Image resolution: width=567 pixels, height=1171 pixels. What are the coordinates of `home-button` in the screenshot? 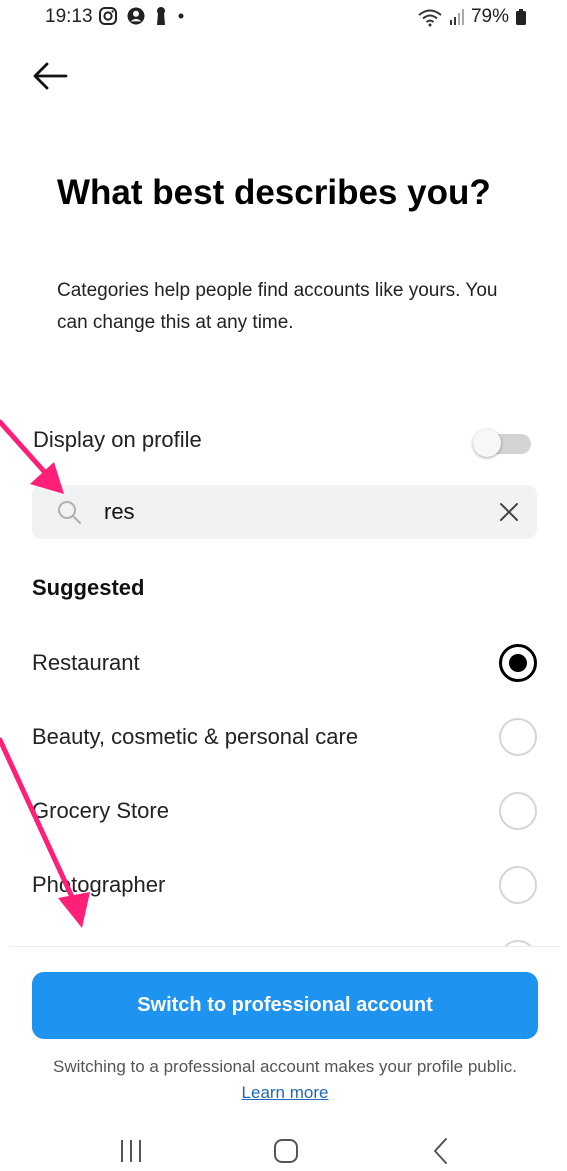 It's located at (286, 1151).